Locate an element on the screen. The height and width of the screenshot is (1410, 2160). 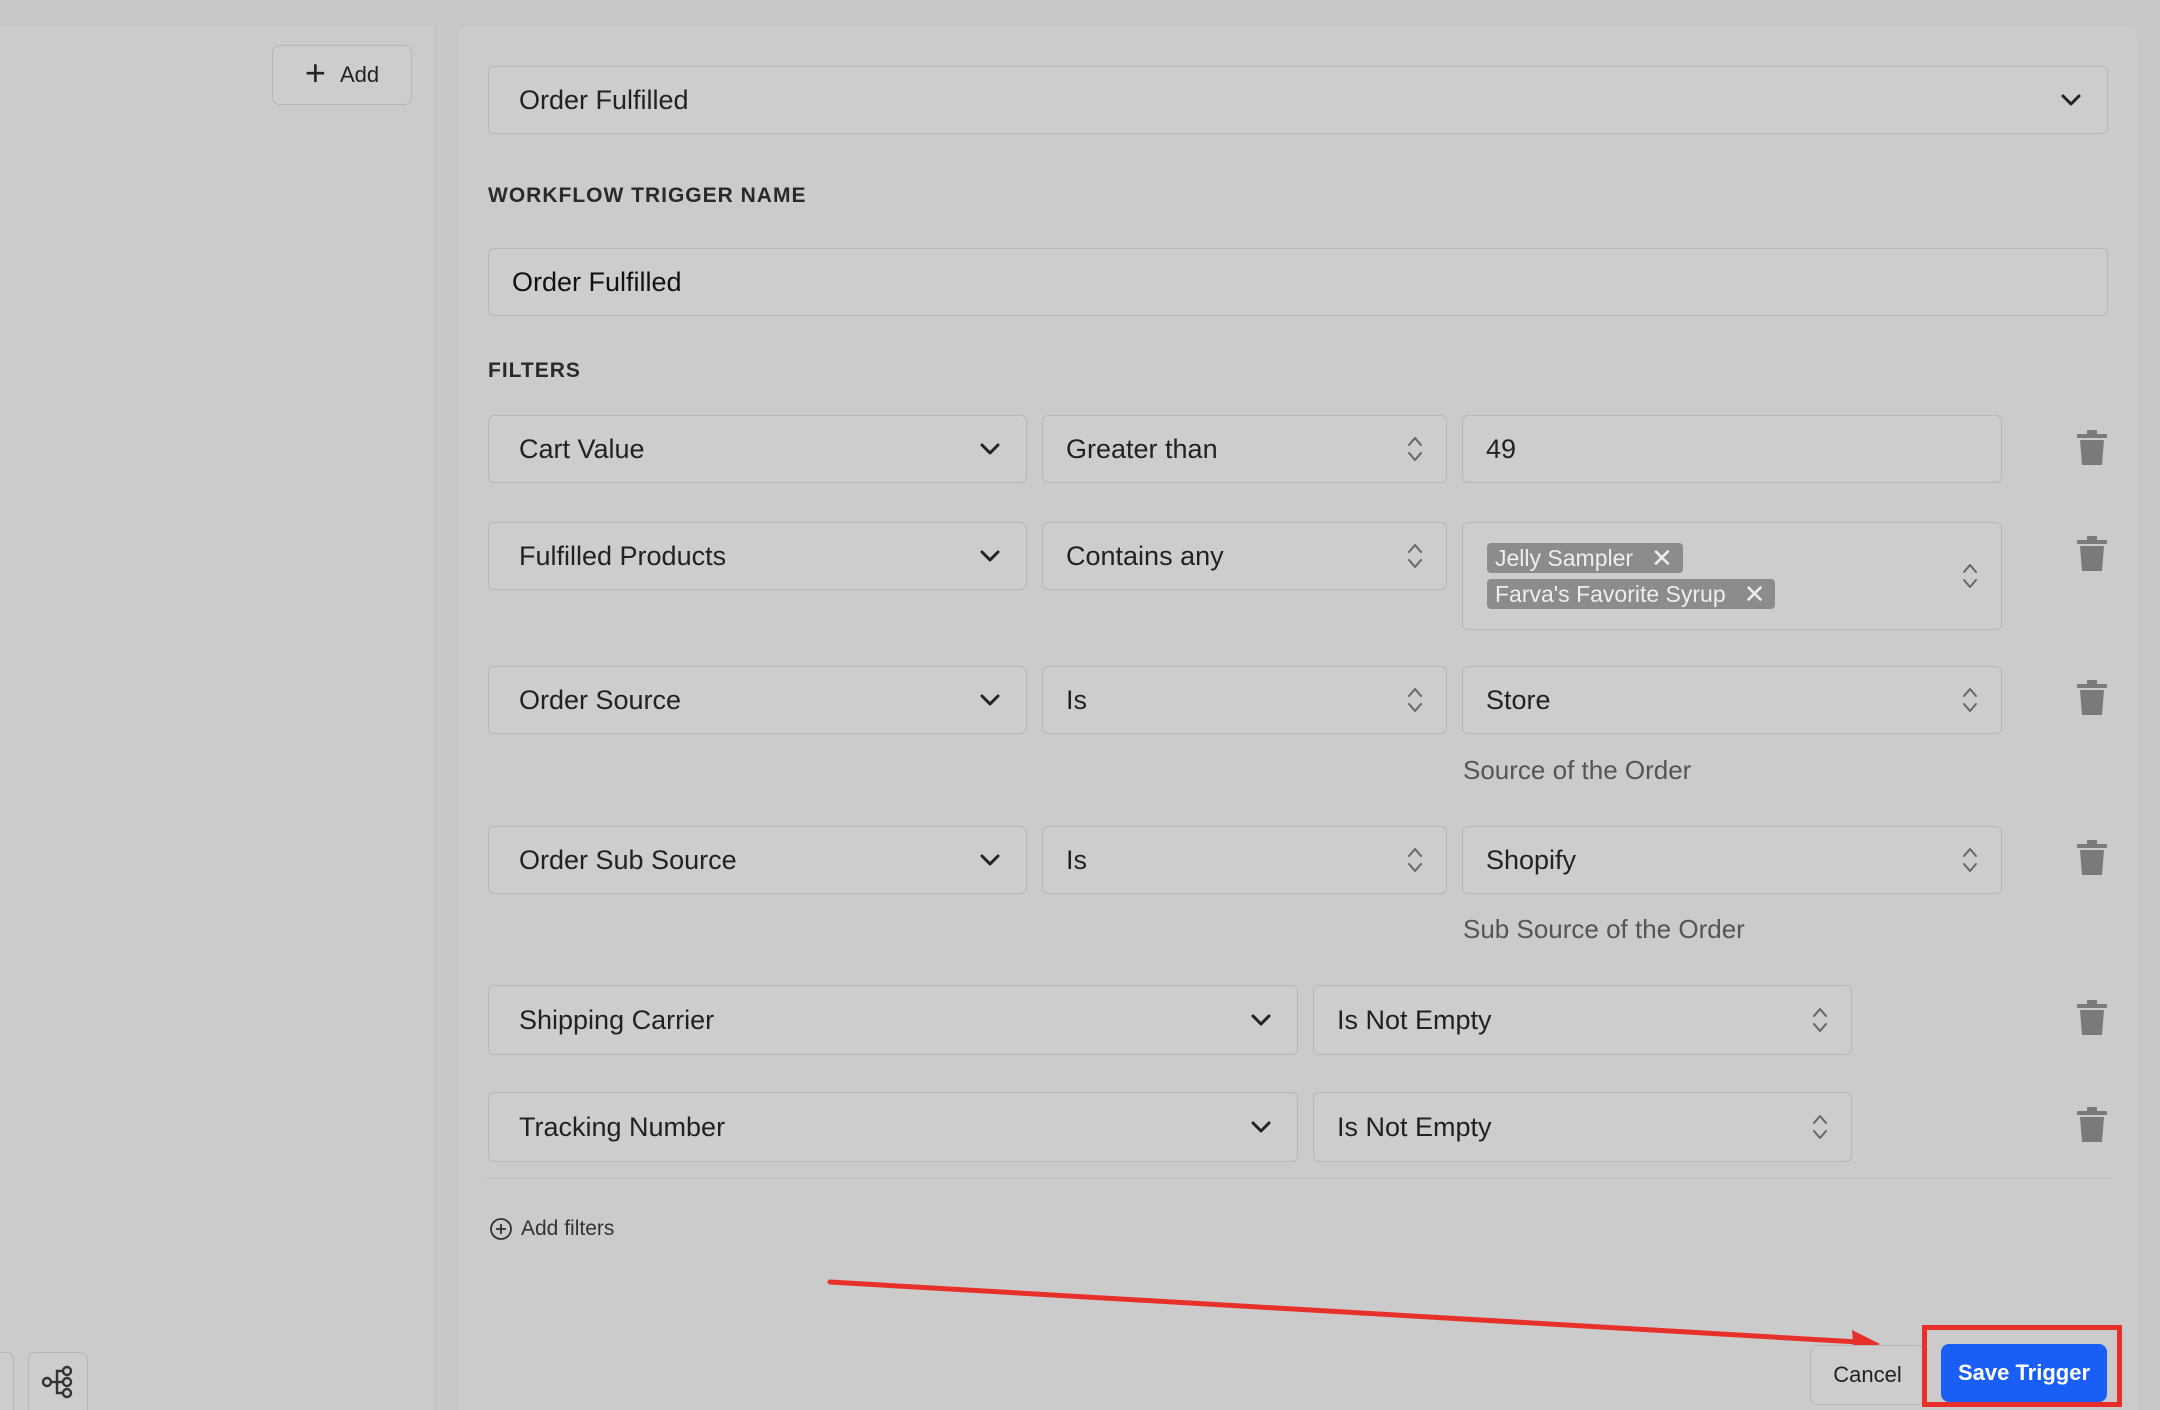
trigger-name-input: Order Fulfilled is located at coordinates (1298, 282).